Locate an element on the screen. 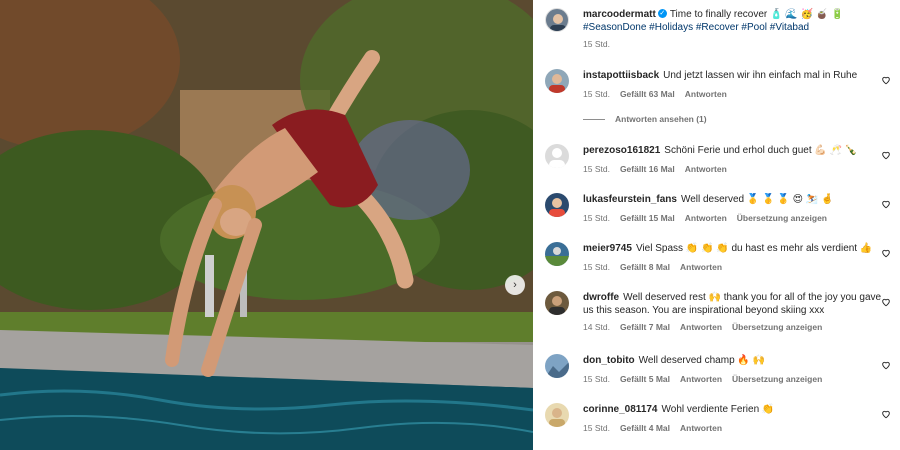 The height and width of the screenshot is (450, 900). comment-username: instapottiisback is located at coordinates (621, 75).